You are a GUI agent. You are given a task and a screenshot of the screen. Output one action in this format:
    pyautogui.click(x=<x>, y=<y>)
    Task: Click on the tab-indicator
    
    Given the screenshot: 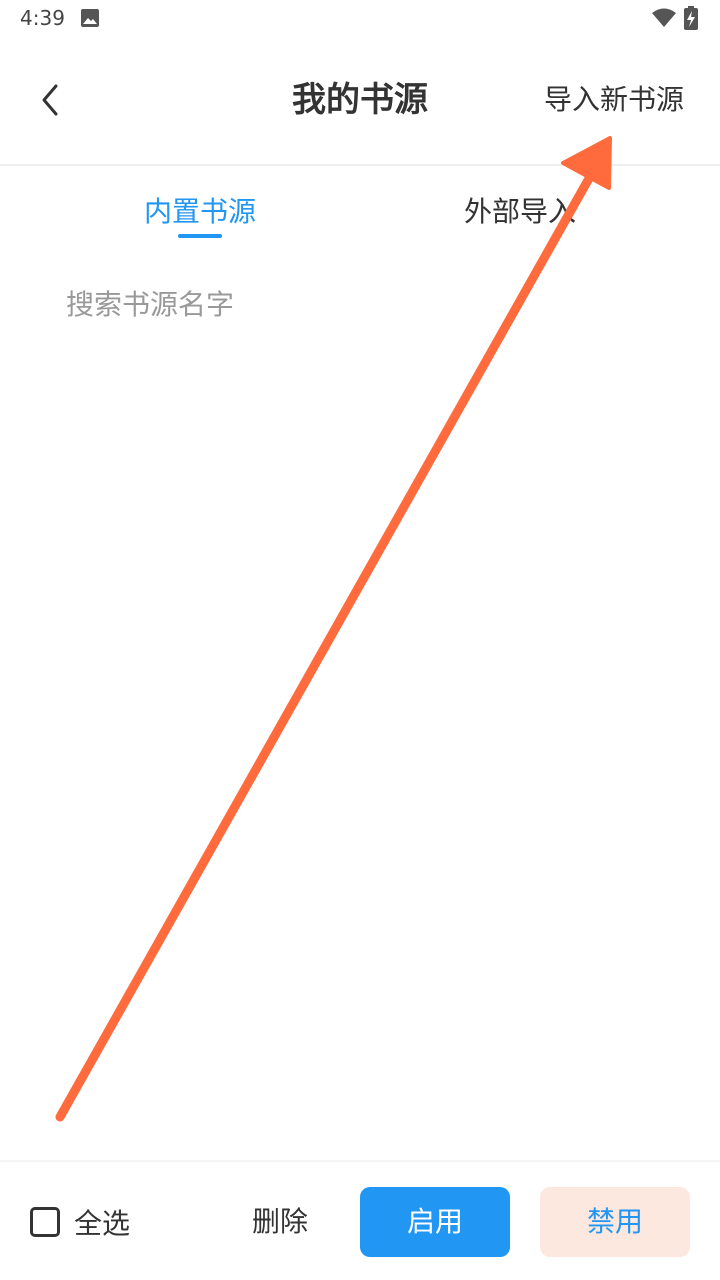 What is the action you would take?
    pyautogui.click(x=200, y=236)
    